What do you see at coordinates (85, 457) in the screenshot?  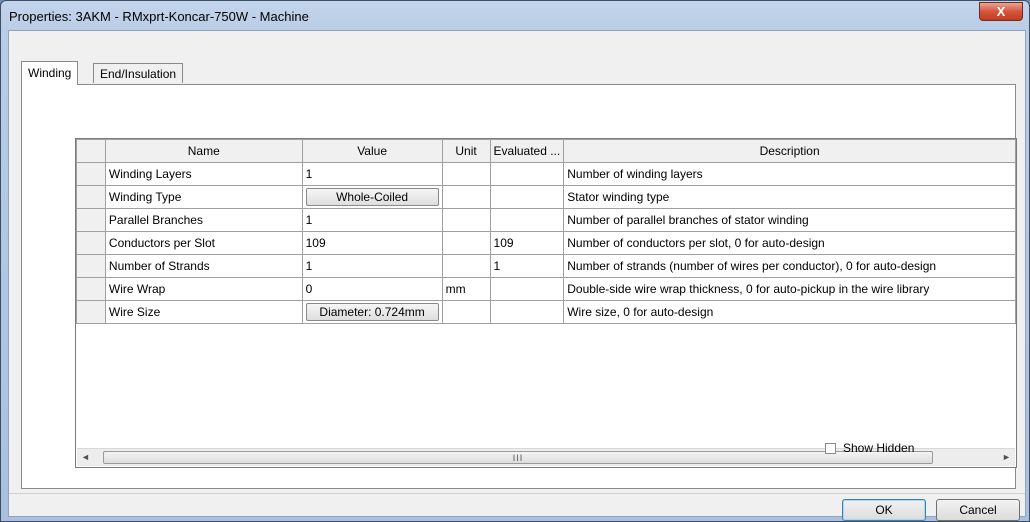 I see `scroll-left-arrow-icon: ◄` at bounding box center [85, 457].